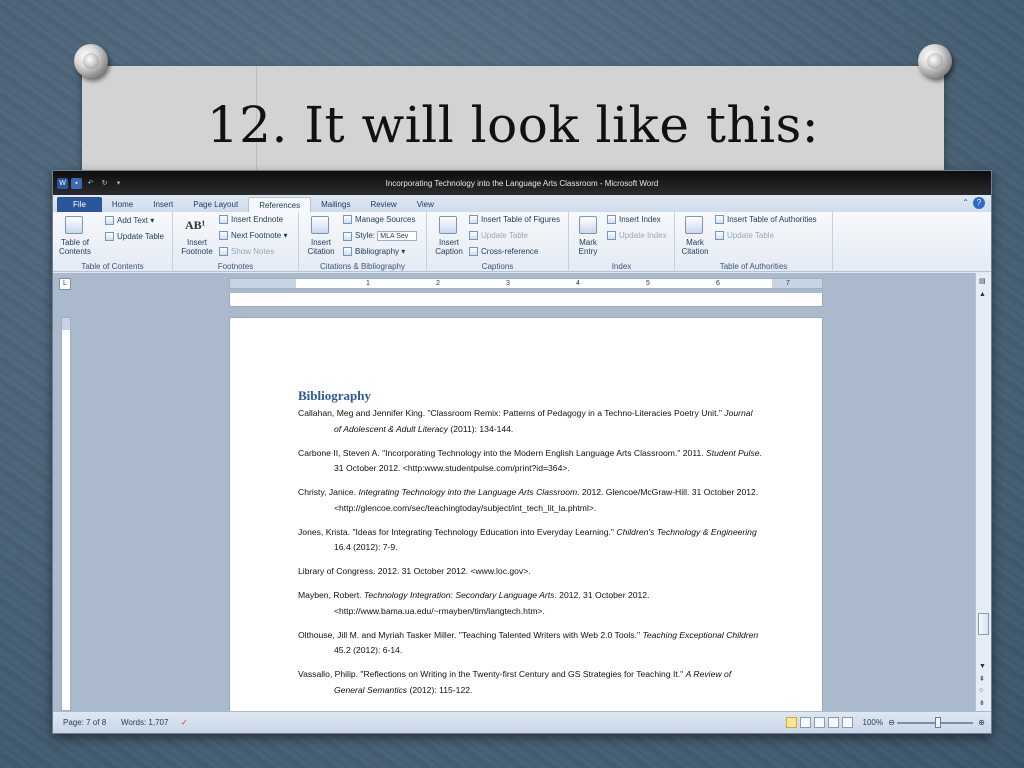 This screenshot has width=1024, height=768. I want to click on update-table-button: Update Table, so click(134, 237).